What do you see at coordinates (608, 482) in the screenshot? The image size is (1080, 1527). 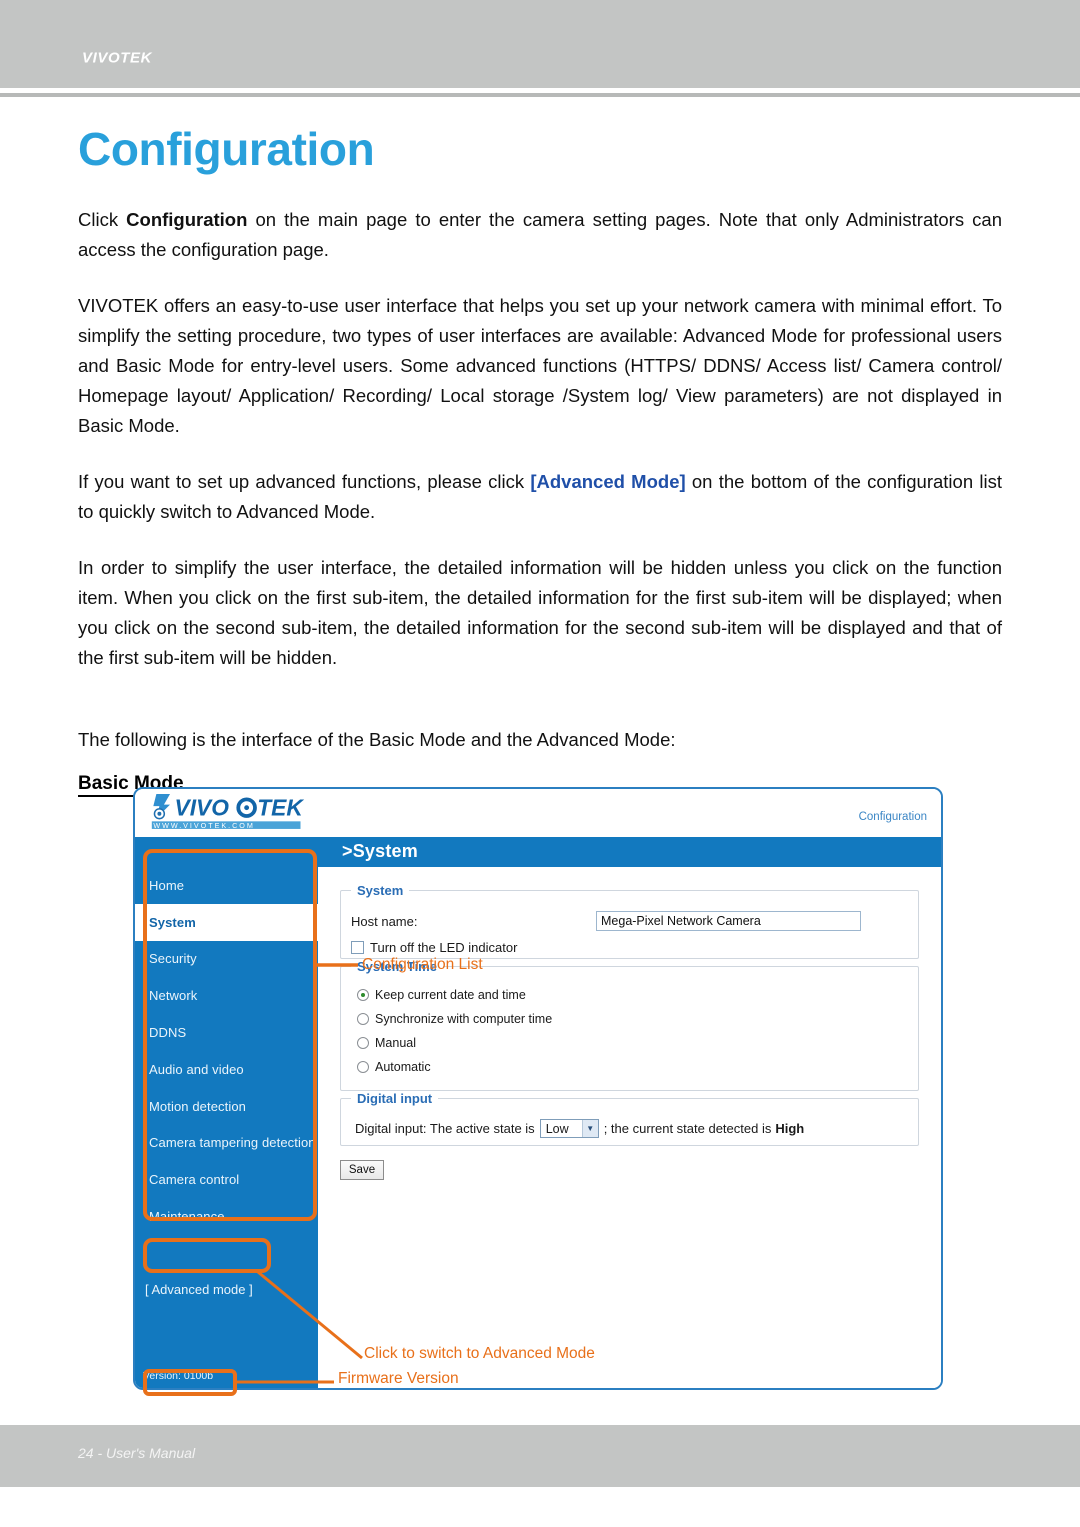 I see `advanced-mode-reference: [Advanced Mode]` at bounding box center [608, 482].